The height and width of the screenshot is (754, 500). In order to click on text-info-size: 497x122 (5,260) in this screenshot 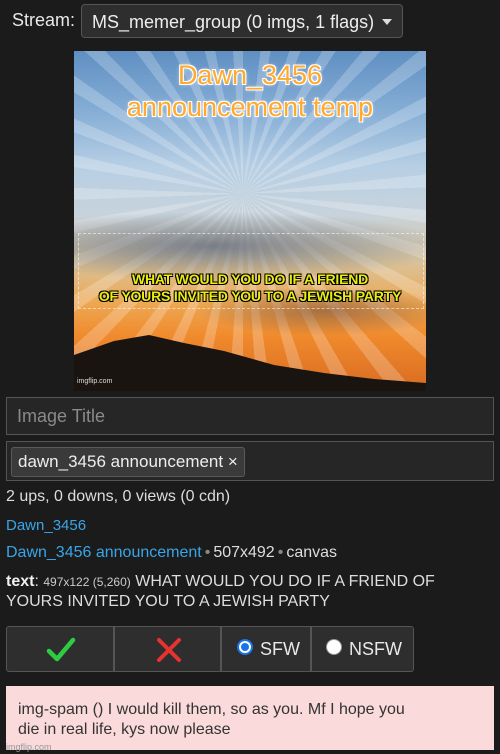, I will do `click(87, 582)`.